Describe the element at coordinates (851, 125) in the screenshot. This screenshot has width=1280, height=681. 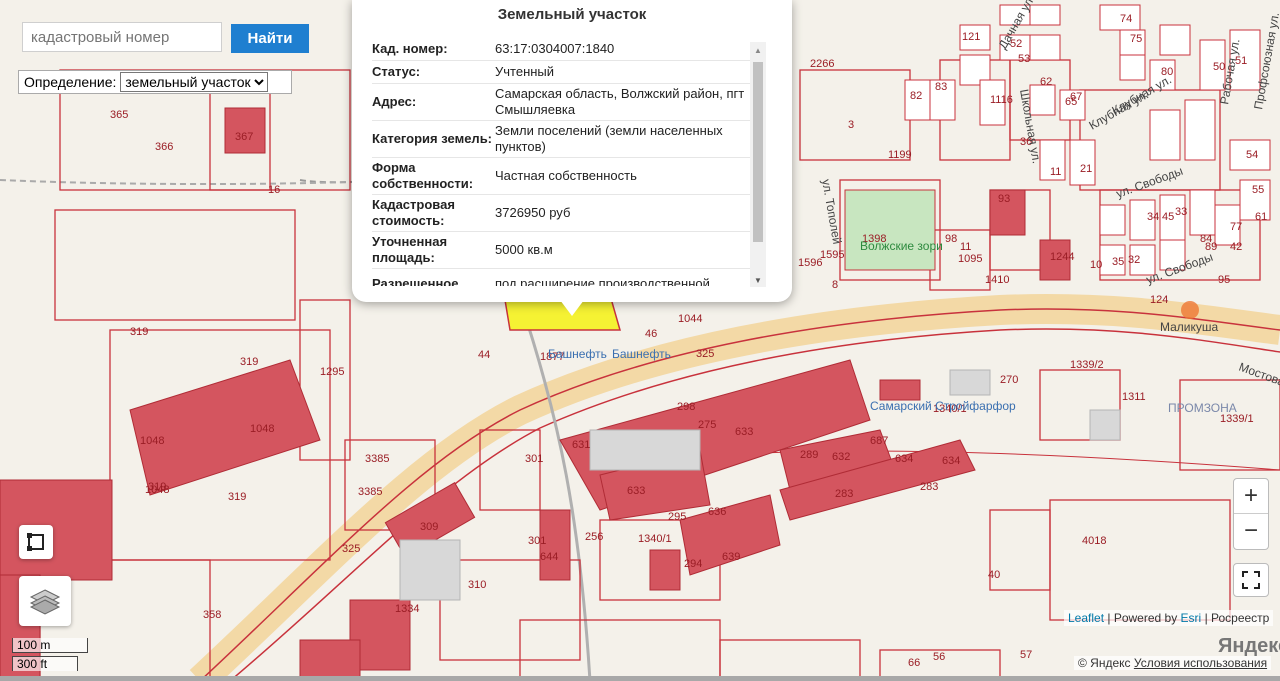
I see `parcel-number-label: 3` at that location.